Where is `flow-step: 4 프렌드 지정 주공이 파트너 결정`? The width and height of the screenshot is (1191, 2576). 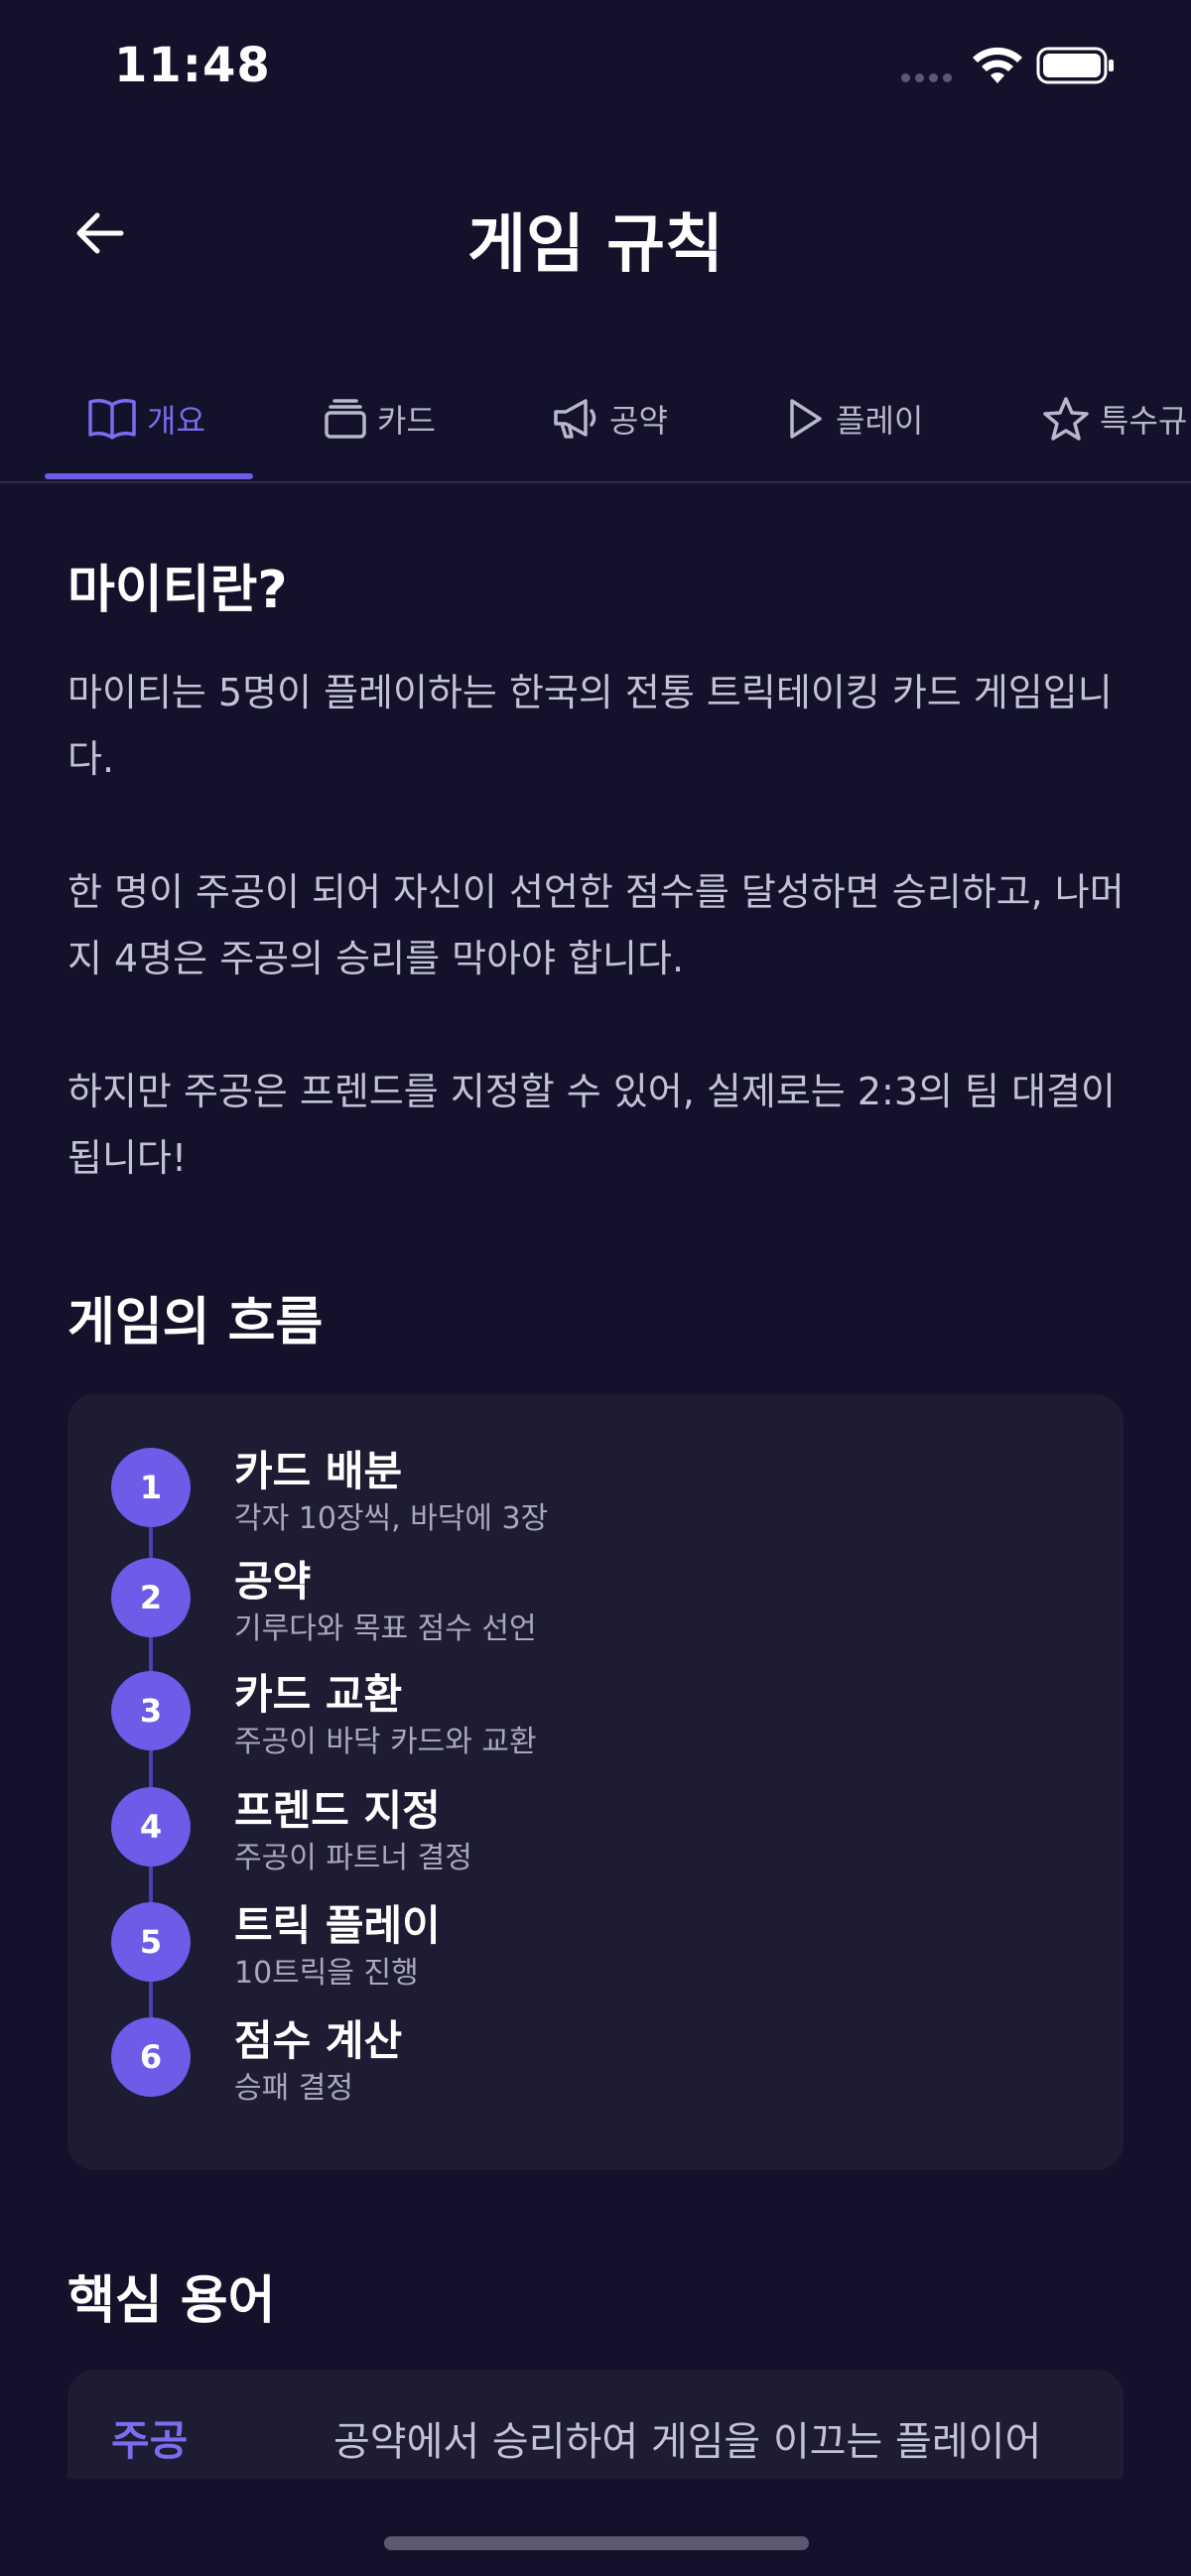 flow-step: 4 프렌드 지정 주공이 파트너 결정 is located at coordinates (587, 1836).